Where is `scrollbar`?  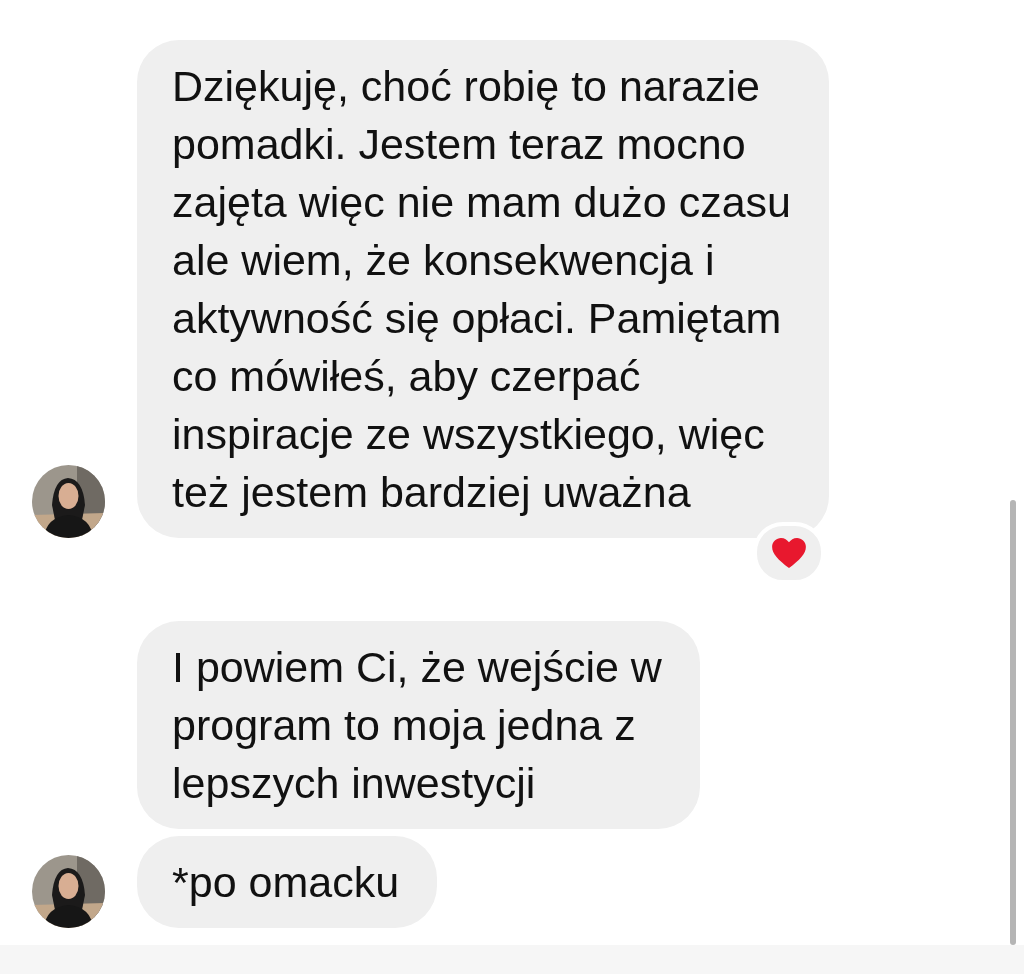 scrollbar is located at coordinates (1013, 722).